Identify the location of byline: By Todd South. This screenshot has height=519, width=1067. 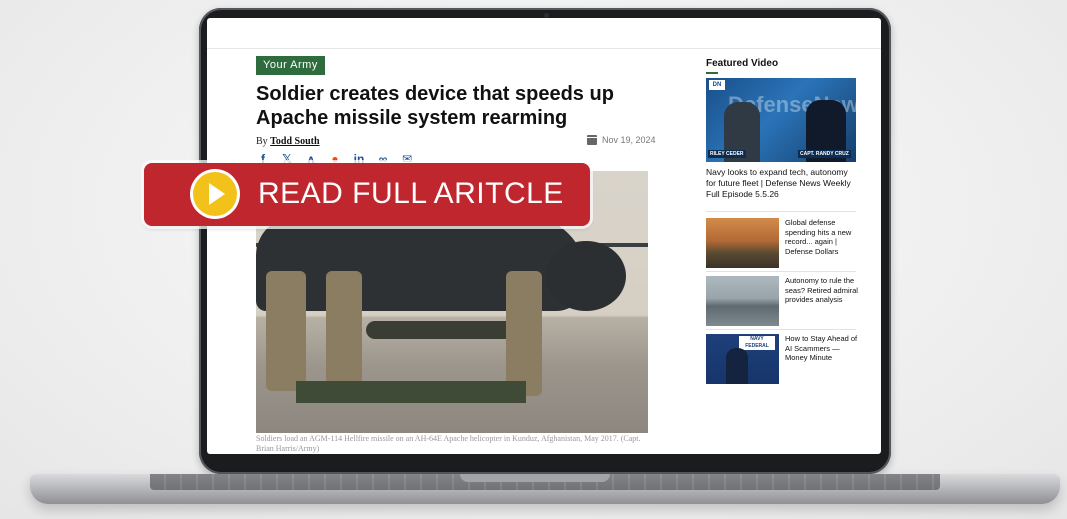
(288, 141).